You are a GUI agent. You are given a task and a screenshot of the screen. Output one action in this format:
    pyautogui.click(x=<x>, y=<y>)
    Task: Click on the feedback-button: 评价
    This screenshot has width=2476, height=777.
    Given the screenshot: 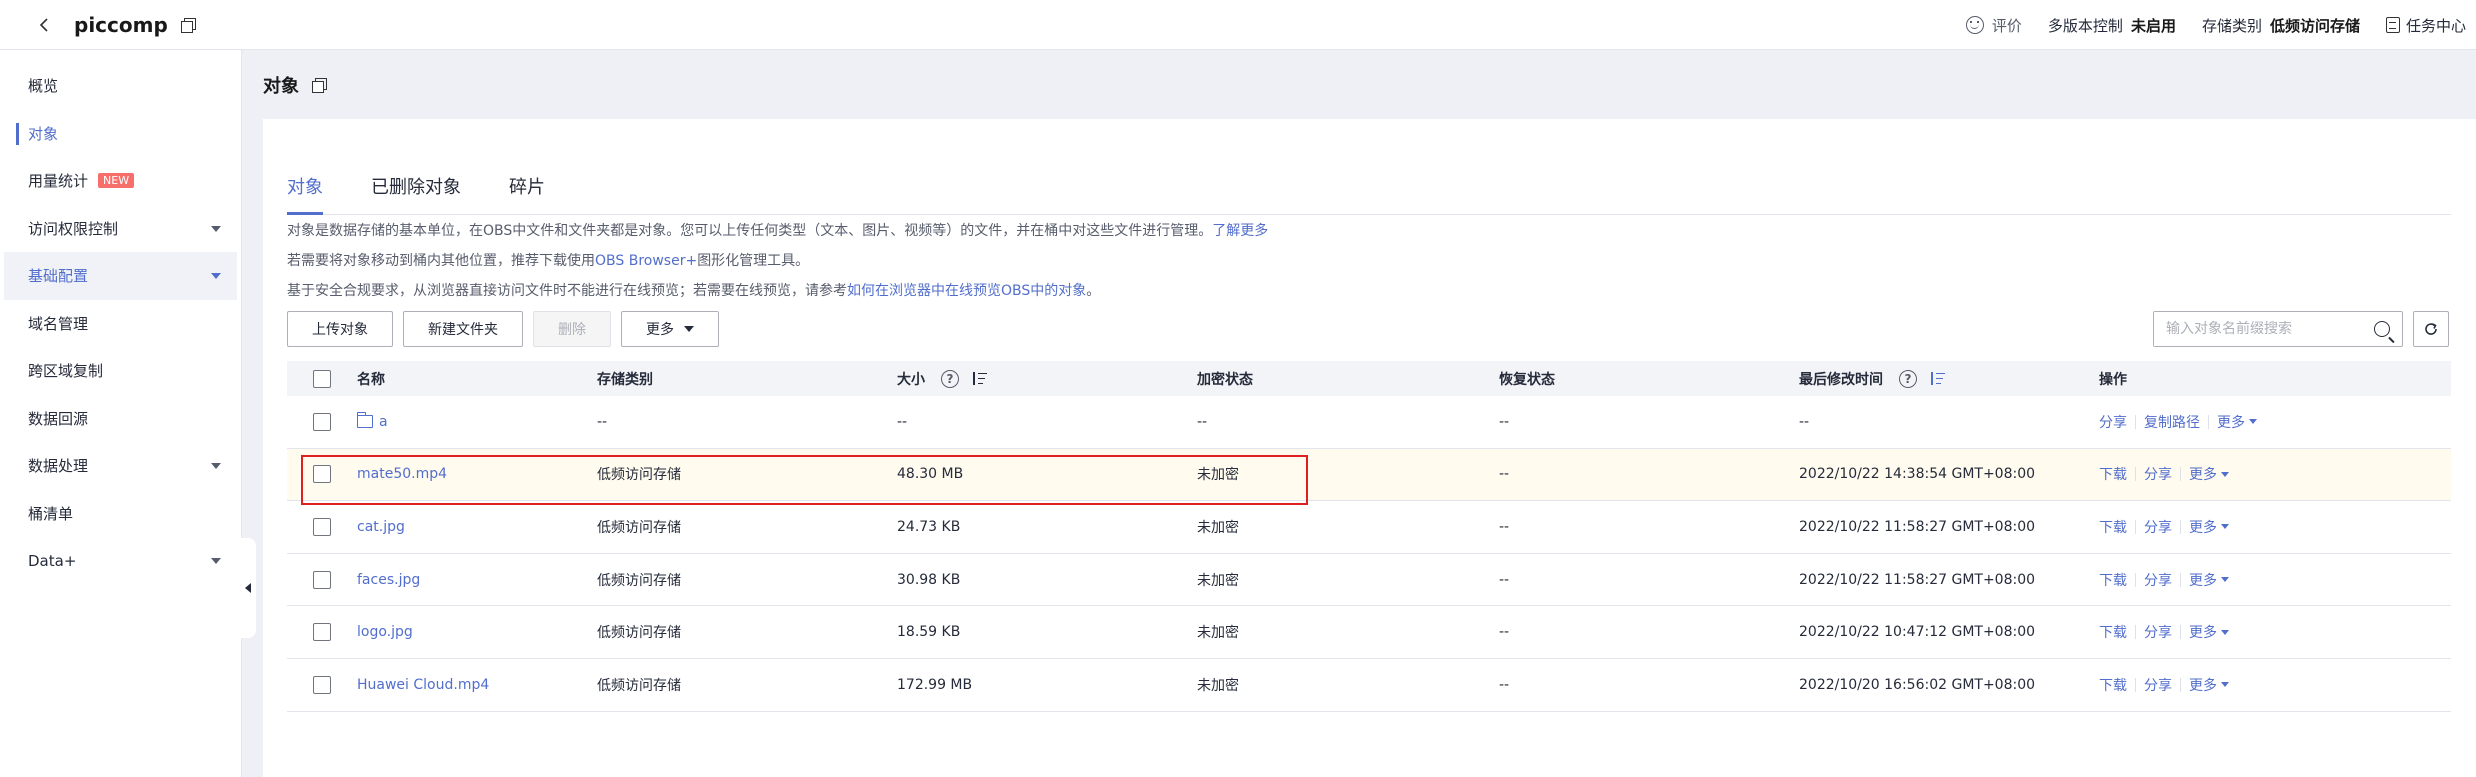 What is the action you would take?
    pyautogui.click(x=1993, y=25)
    